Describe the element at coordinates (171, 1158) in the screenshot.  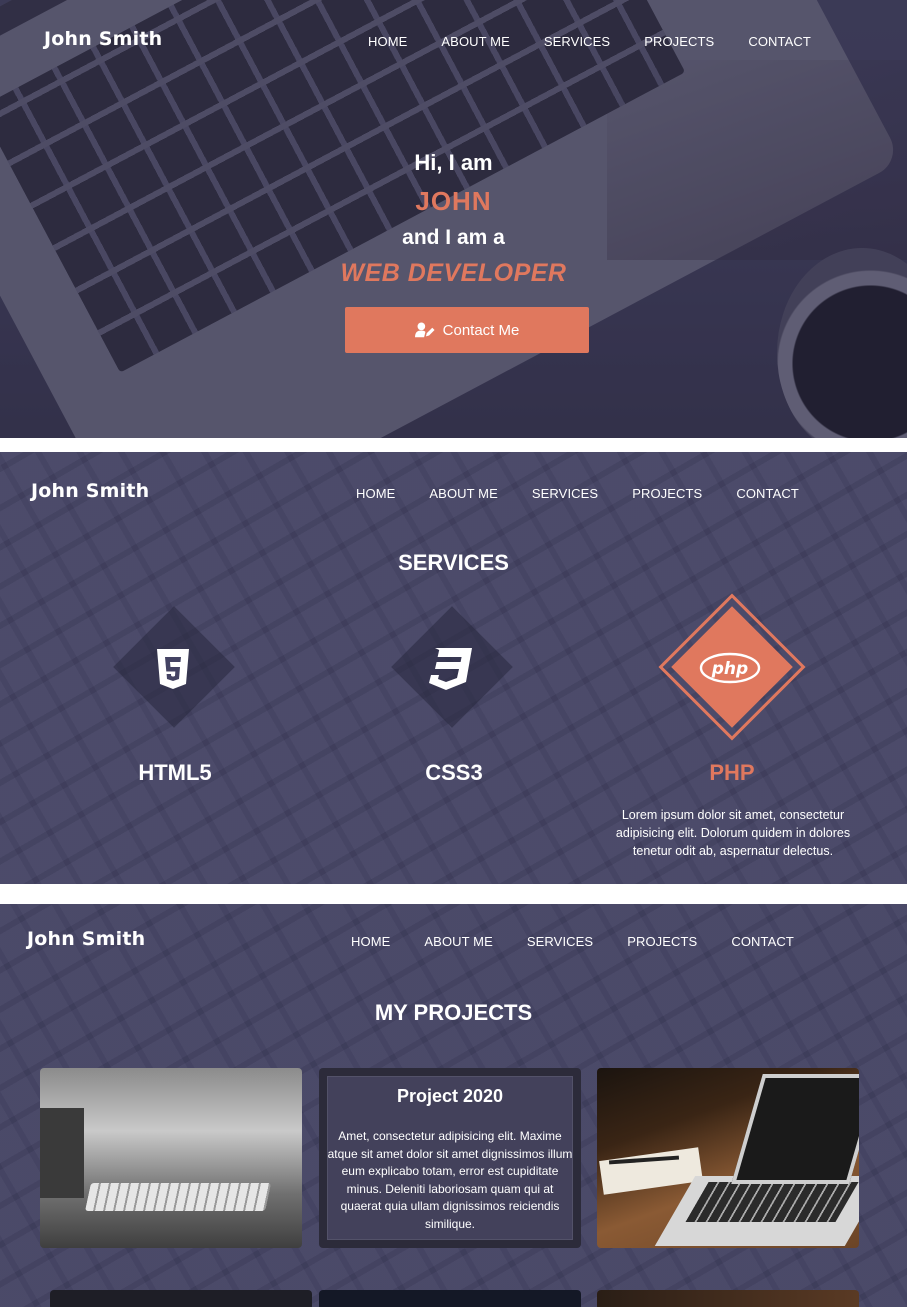
I see `project-card-keyboard` at that location.